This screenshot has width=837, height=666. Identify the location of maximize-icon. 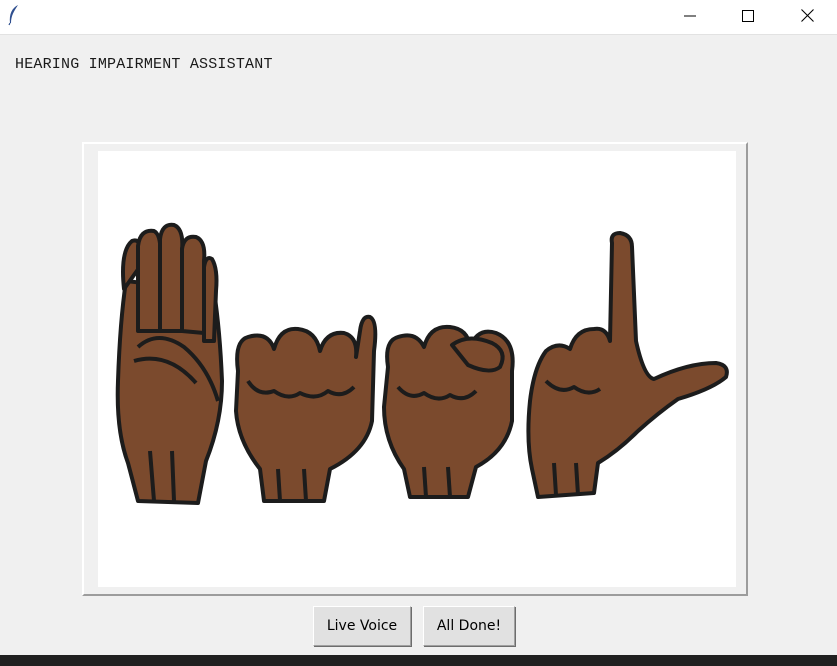
(748, 15).